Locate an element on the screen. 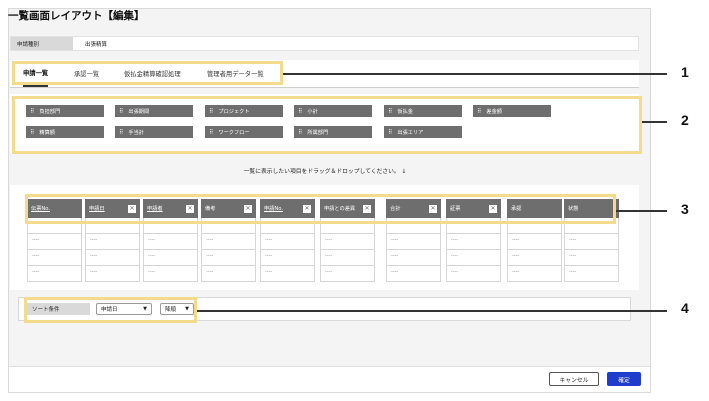  field-chip: ⠿ 差金額 is located at coordinates (512, 111).